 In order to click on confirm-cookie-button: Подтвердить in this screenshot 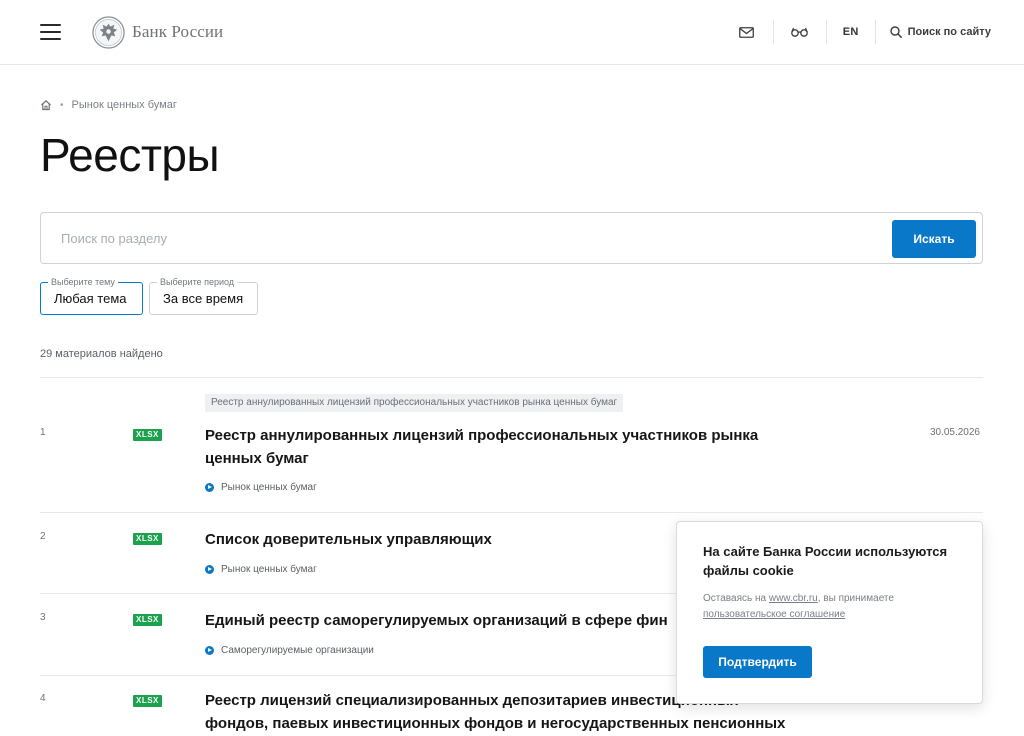, I will do `click(757, 662)`.